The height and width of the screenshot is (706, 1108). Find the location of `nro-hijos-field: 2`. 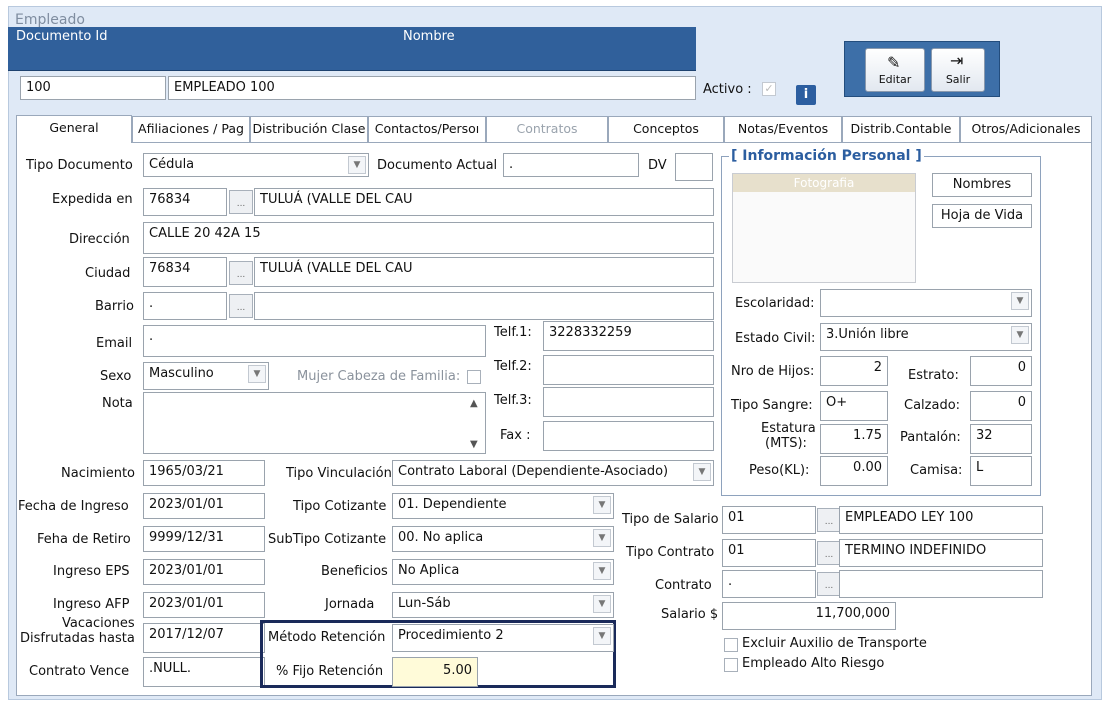

nro-hijos-field: 2 is located at coordinates (854, 371).